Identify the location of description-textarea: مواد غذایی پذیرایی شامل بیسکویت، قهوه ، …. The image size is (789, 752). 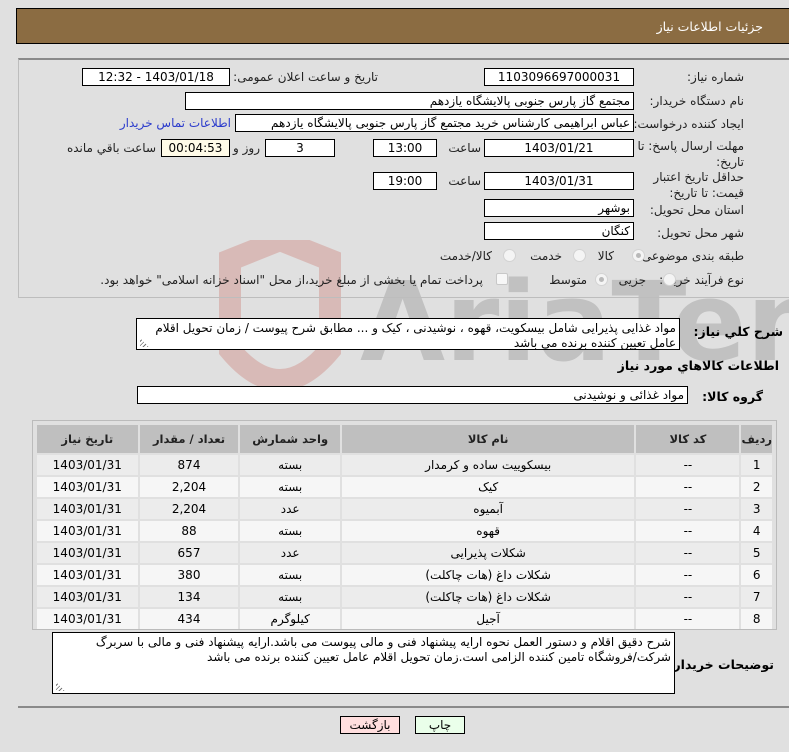
(408, 334).